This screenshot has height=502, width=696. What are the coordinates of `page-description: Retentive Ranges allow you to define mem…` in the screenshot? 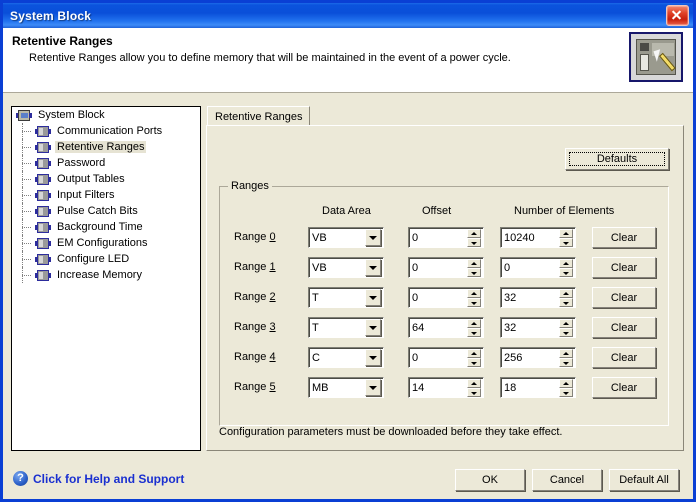 It's located at (270, 58).